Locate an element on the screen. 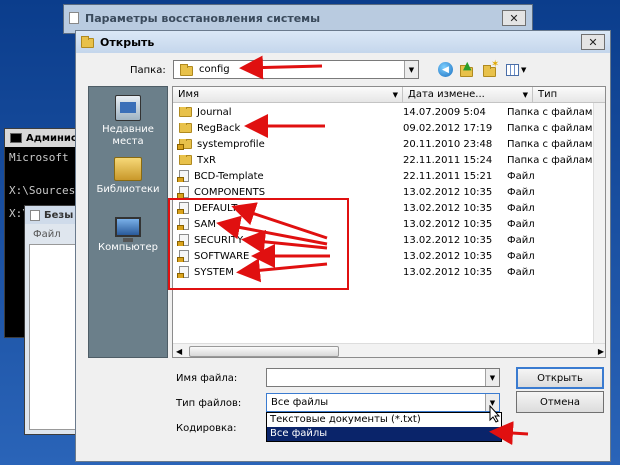  file-row: BCD-Template 22.11.2011 15:21 Файл is located at coordinates (386, 176).